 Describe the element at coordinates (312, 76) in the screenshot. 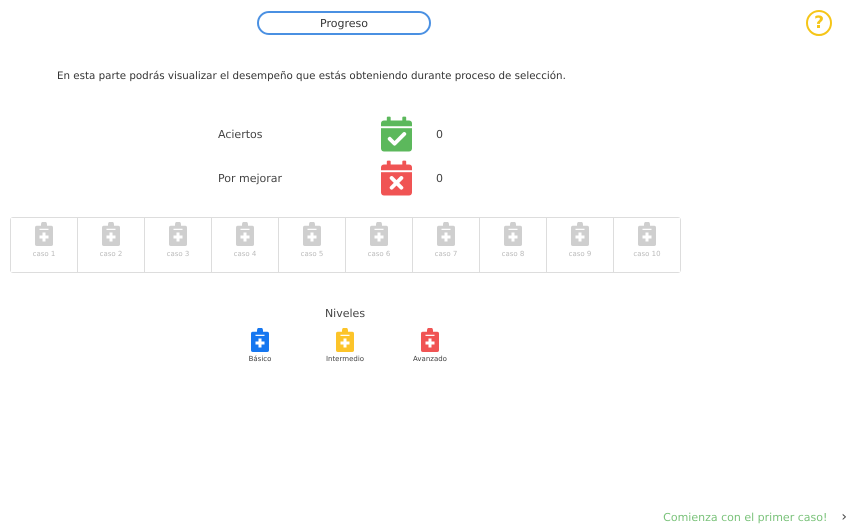

I see `intro-text: En esta parte podrás visualizar el desempeño que estás obteniendo durante proceso de selección.` at that location.